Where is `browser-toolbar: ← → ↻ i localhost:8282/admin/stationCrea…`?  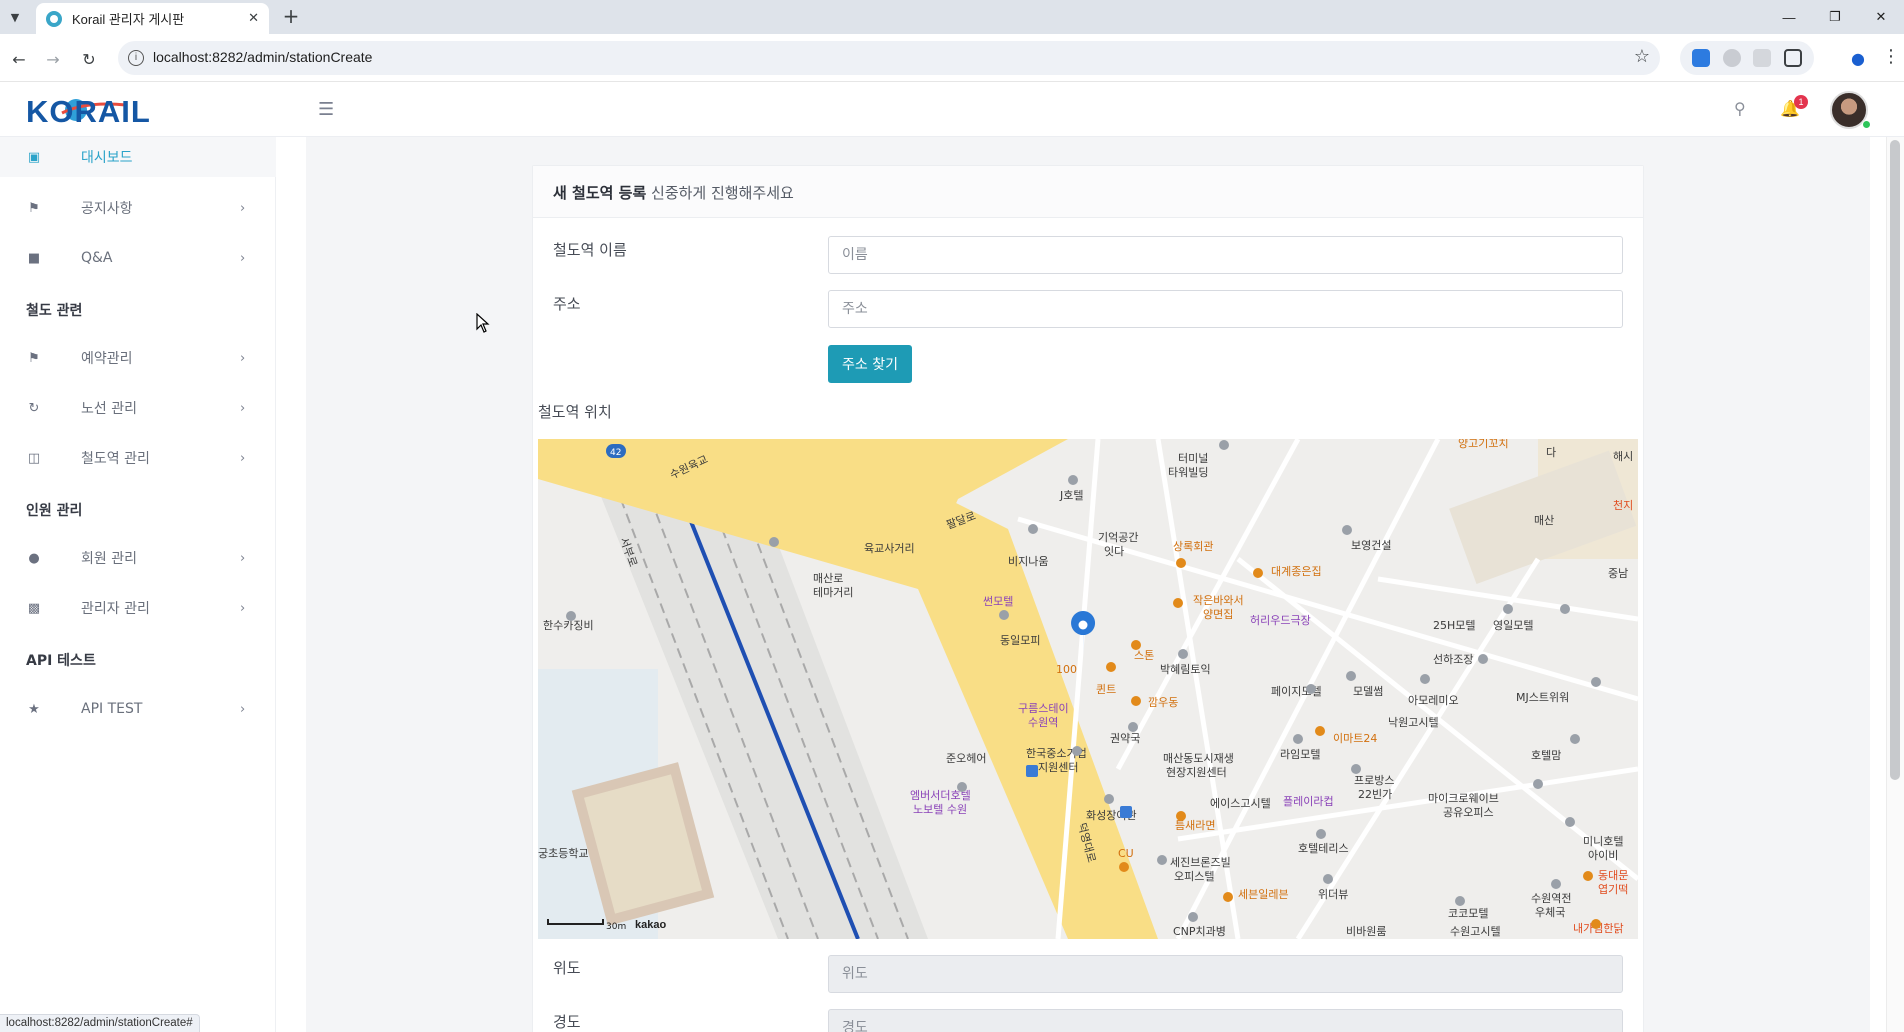 browser-toolbar: ← → ↻ i localhost:8282/admin/stationCrea… is located at coordinates (952, 58).